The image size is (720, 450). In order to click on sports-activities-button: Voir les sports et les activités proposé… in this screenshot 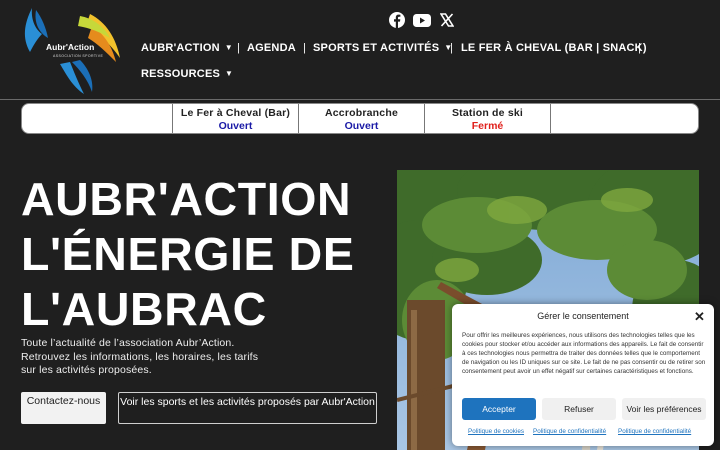, I will do `click(247, 408)`.